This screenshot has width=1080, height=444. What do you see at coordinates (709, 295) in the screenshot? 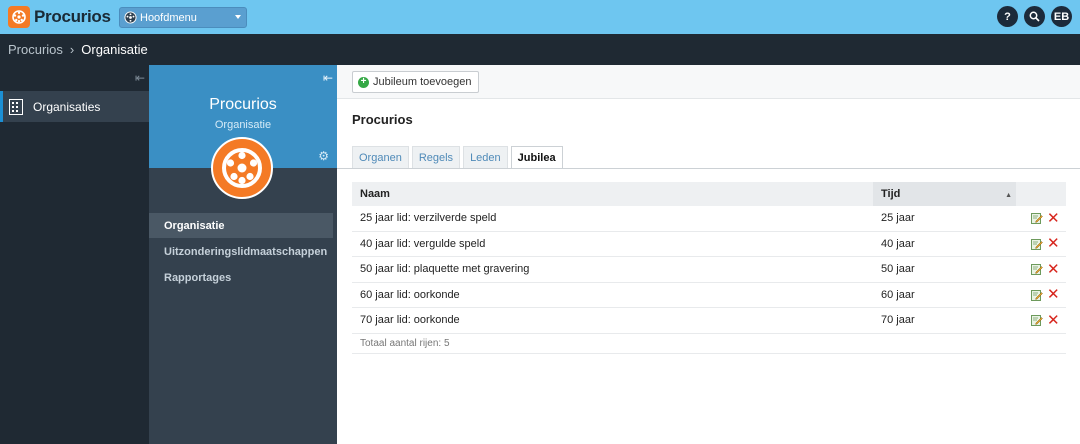
I see `table-row: 60 jaar lid: oorkonde 60 jaar ✕` at bounding box center [709, 295].